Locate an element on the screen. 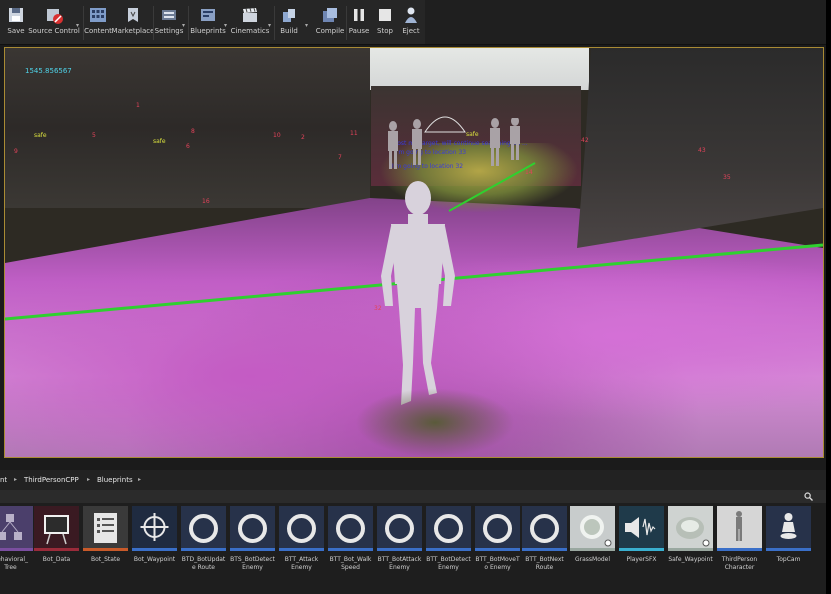  marketplace-label: Marketplace is located at coordinates (133, 31).